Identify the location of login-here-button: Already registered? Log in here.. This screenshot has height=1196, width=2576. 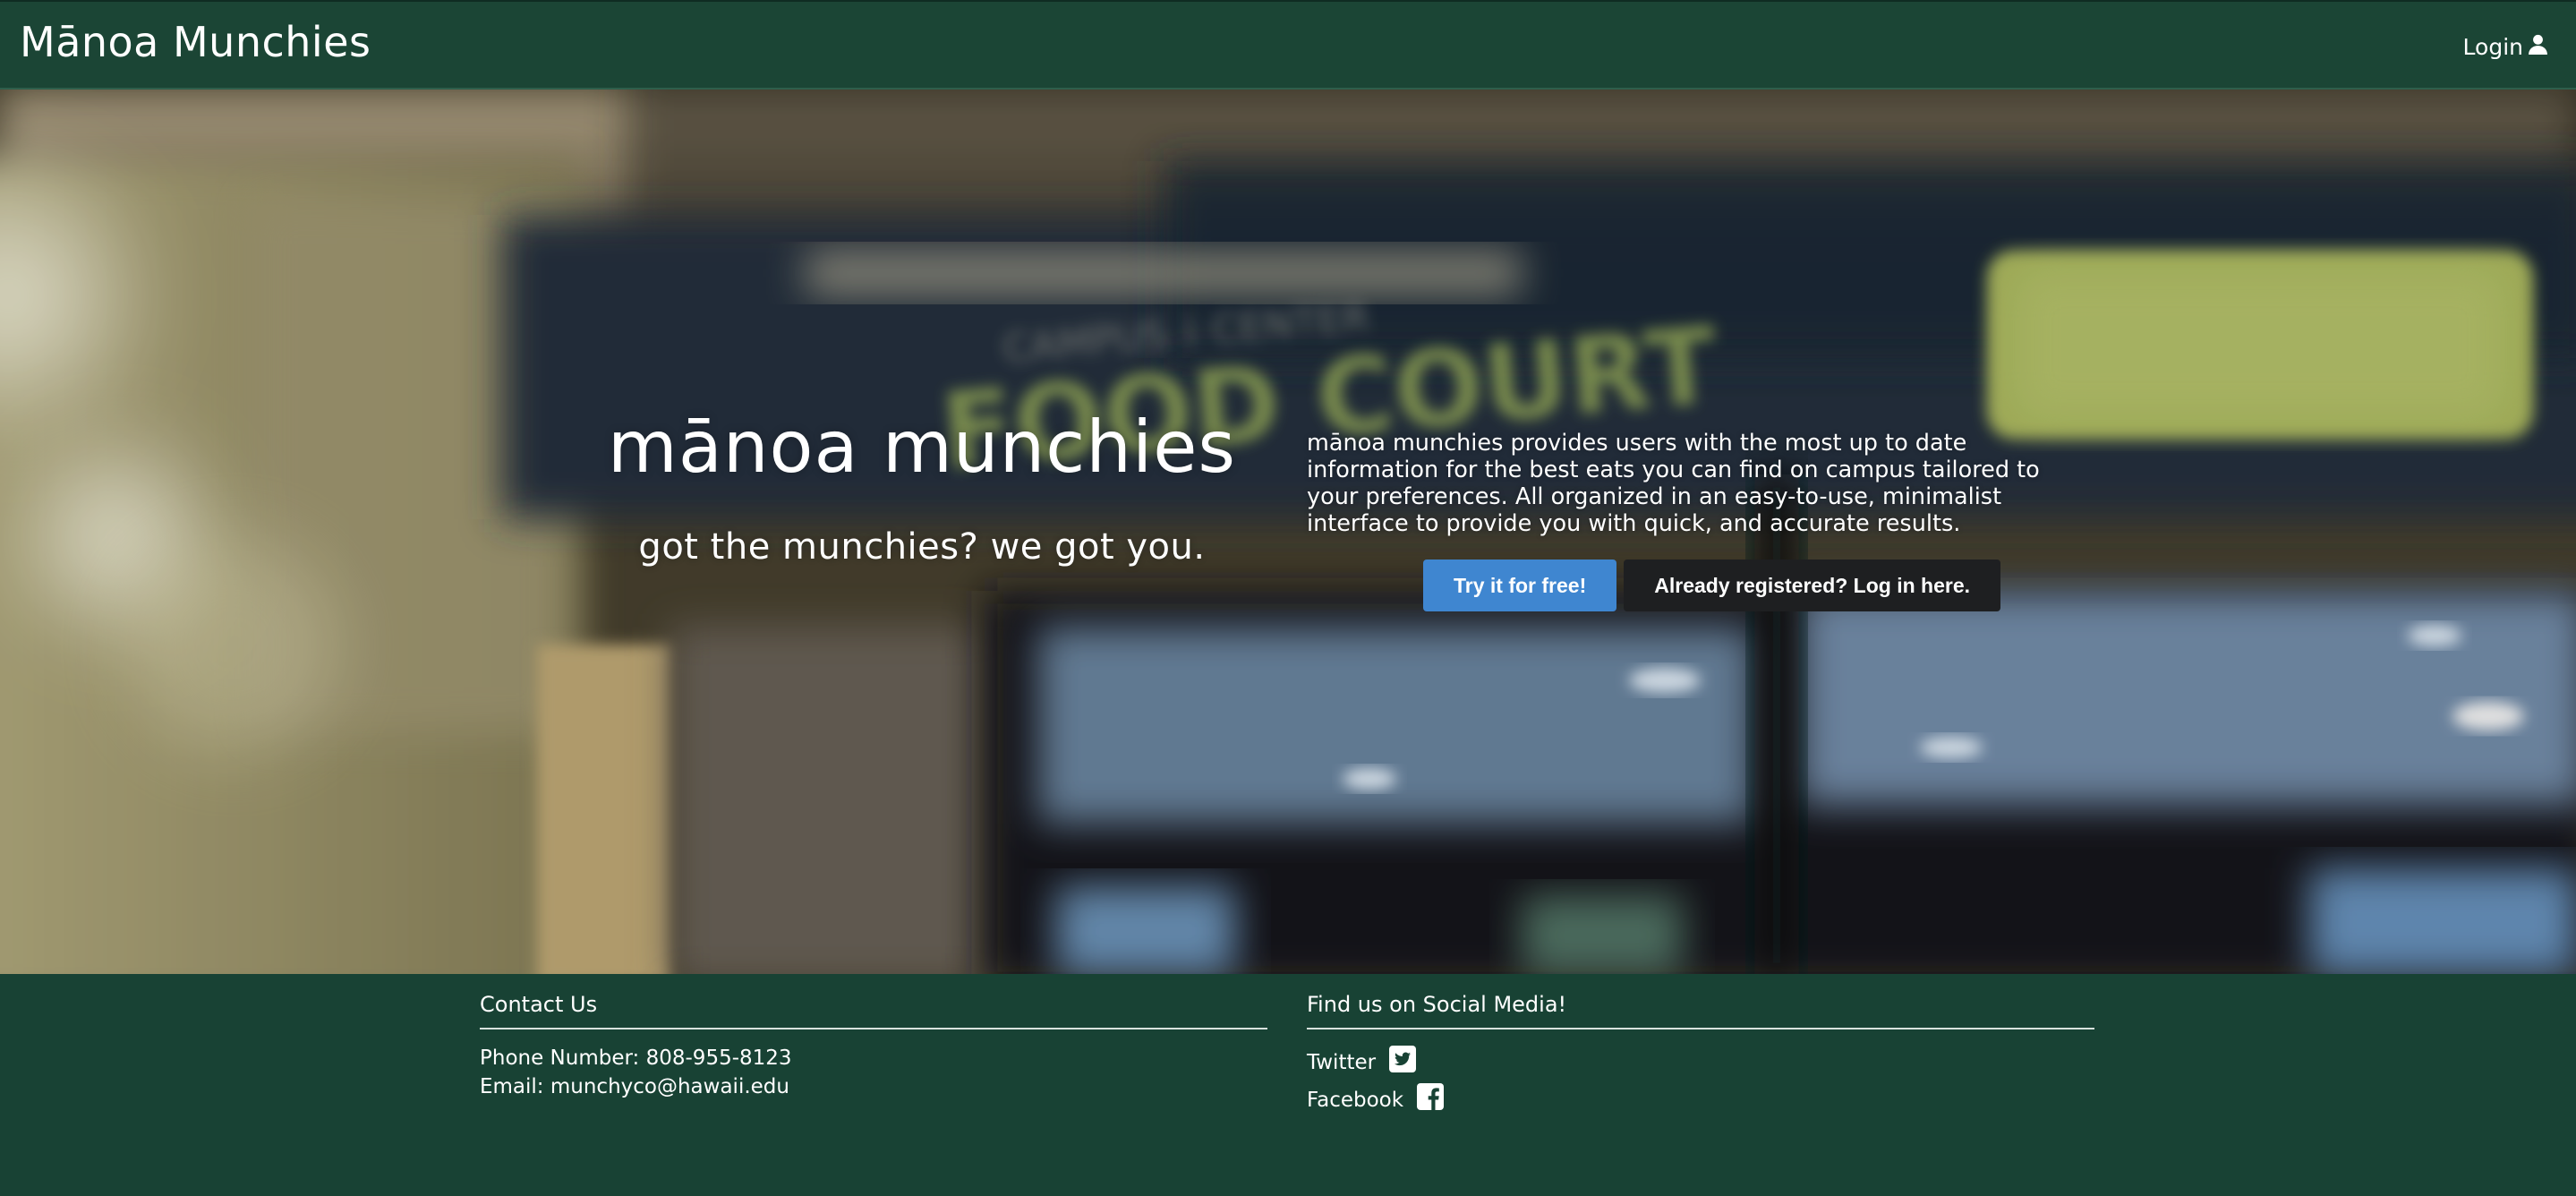
(1812, 585).